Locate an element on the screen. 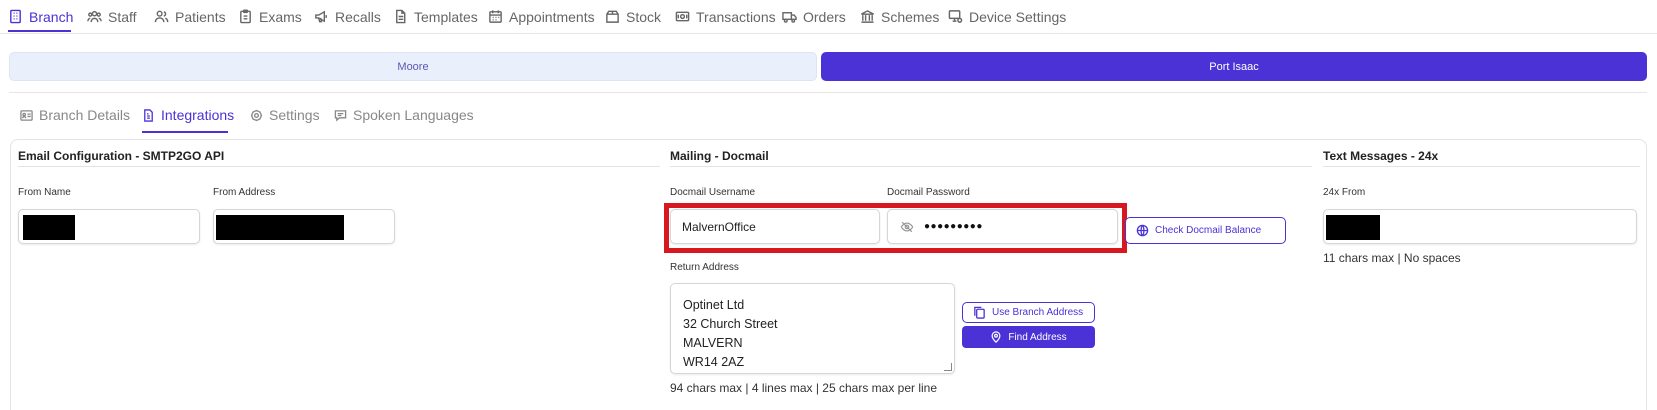 The height and width of the screenshot is (410, 1657). box-icon is located at coordinates (612, 16).